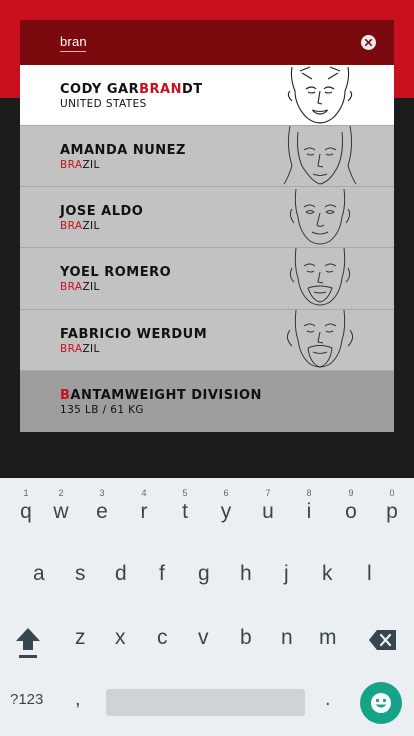  I want to click on key-u: 7u, so click(268, 503).